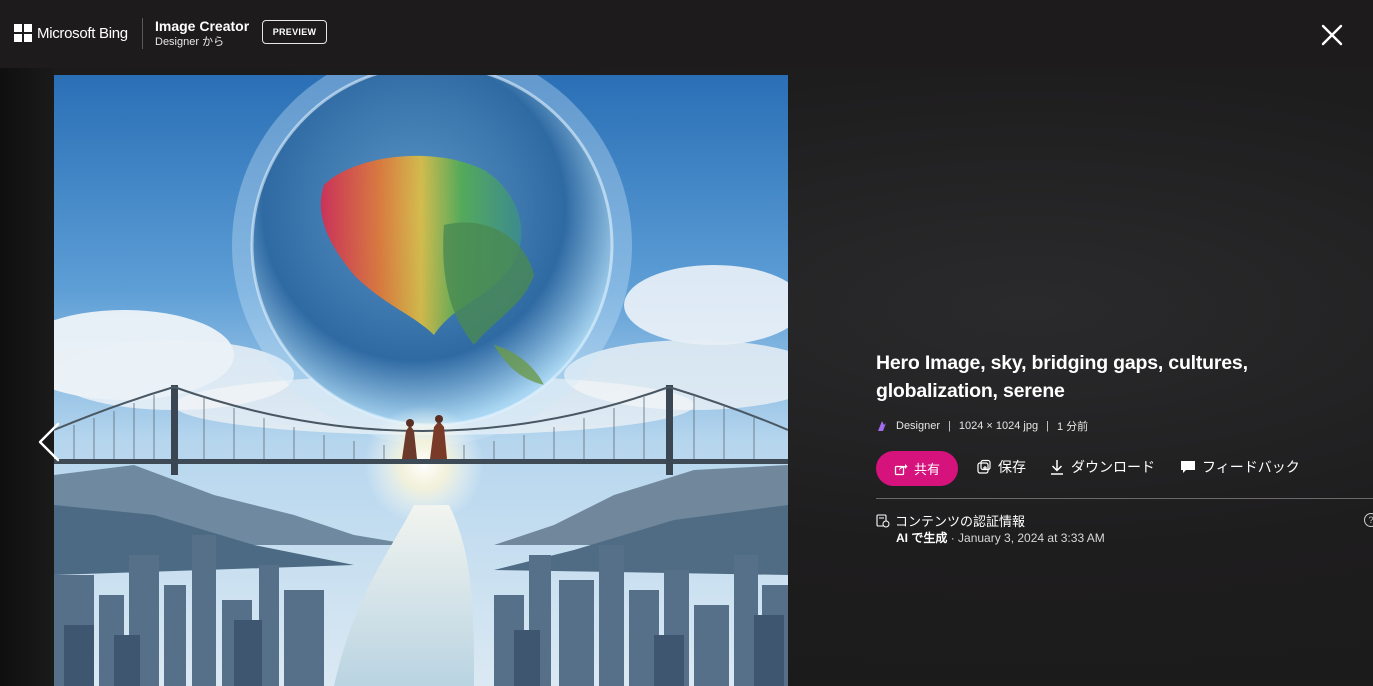 The image size is (1373, 686). I want to click on microsoft-logo-icon, so click(23, 33).